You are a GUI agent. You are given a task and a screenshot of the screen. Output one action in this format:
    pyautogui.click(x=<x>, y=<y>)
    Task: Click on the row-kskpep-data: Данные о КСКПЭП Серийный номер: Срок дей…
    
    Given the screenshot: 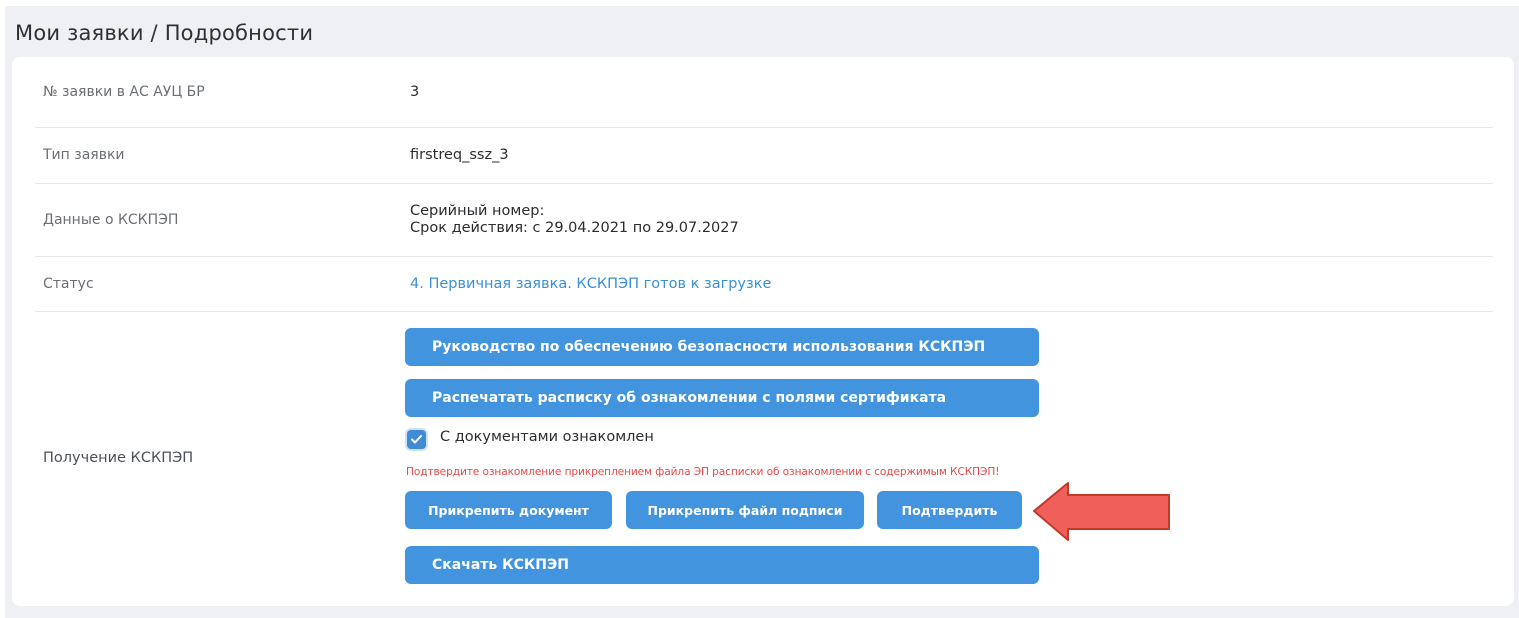 What is the action you would take?
    pyautogui.click(x=764, y=220)
    